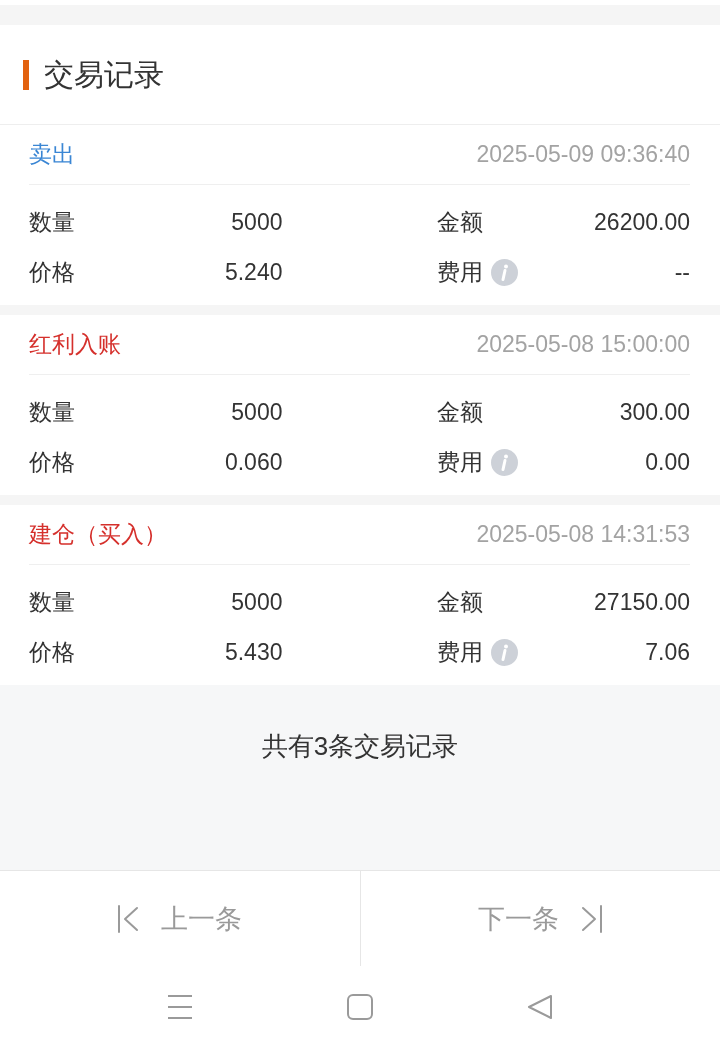 The width and height of the screenshot is (720, 1056). I want to click on next-button: 下一条, so click(539, 918).